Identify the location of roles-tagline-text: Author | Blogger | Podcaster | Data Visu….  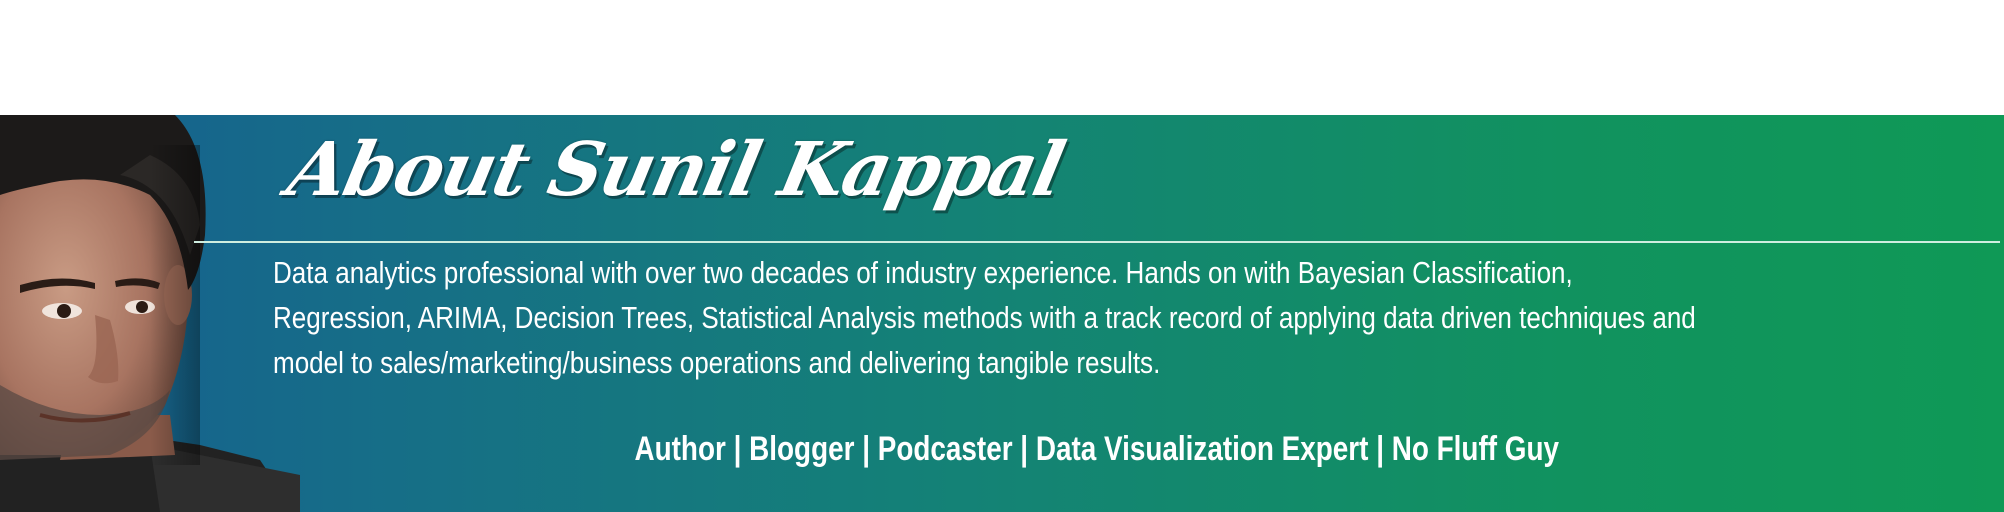
(1097, 449).